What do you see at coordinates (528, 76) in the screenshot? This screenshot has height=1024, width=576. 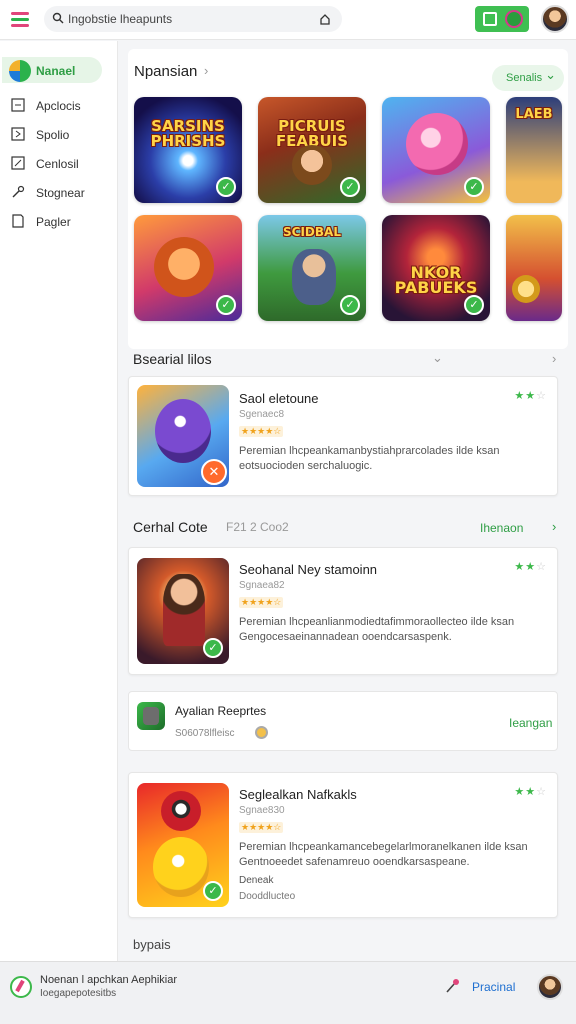 I see `filter-dropdown: Senalis` at bounding box center [528, 76].